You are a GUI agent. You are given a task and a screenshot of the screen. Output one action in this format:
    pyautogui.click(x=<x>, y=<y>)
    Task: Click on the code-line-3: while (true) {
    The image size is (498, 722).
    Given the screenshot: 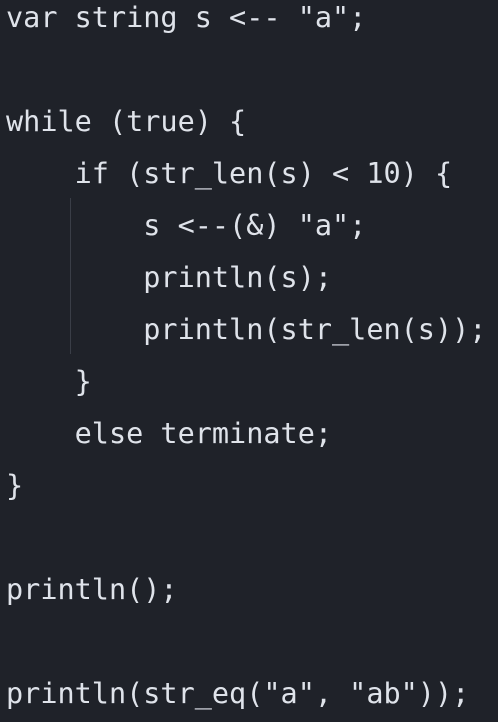 What is the action you would take?
    pyautogui.click(x=126, y=122)
    